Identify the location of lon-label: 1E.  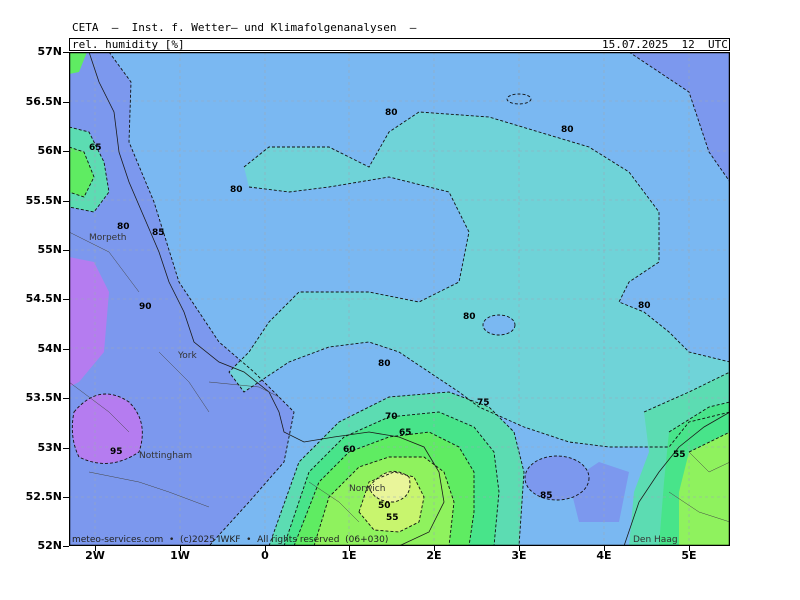
(349, 555).